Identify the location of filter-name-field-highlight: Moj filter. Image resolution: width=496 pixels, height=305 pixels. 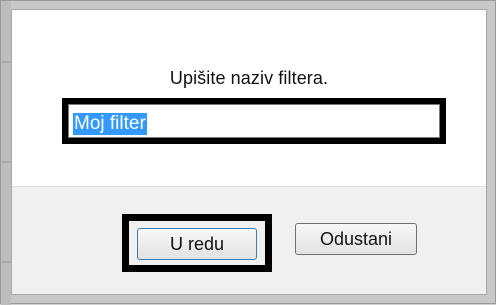
(254, 121).